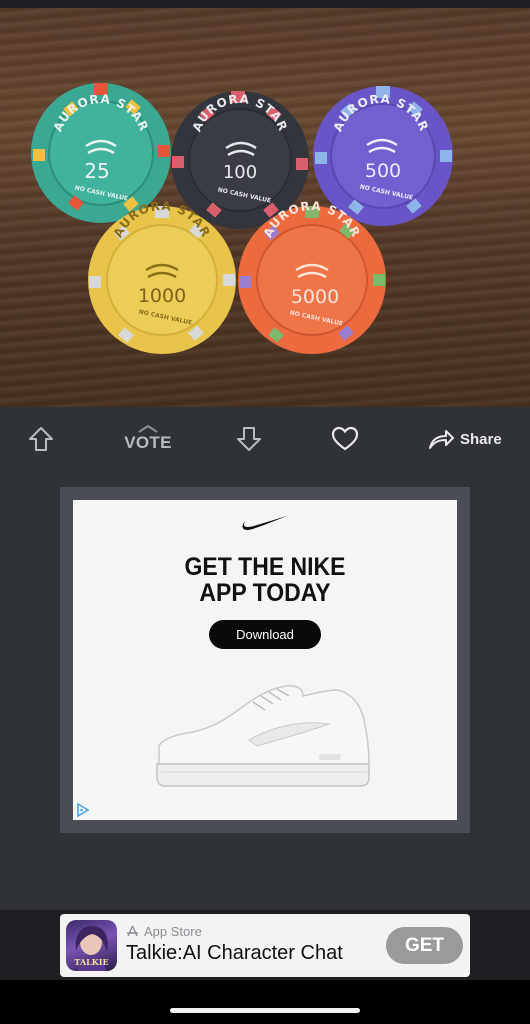 This screenshot has height=1024, width=530. Describe the element at coordinates (265, 1010) in the screenshot. I see `home-indicator` at that location.